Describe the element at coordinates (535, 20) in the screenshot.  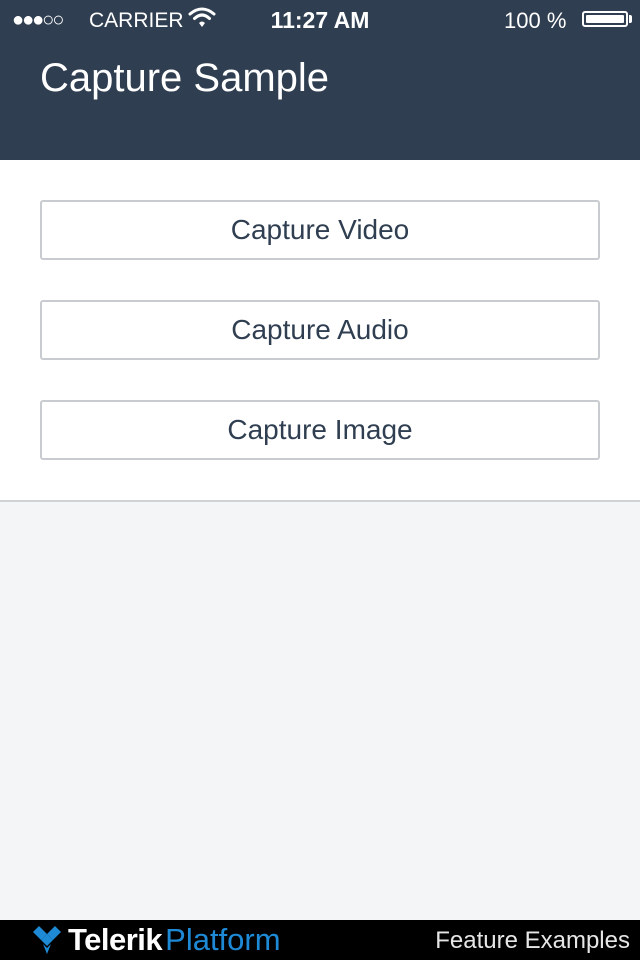
I see `battery-percentage: 100 %` at that location.